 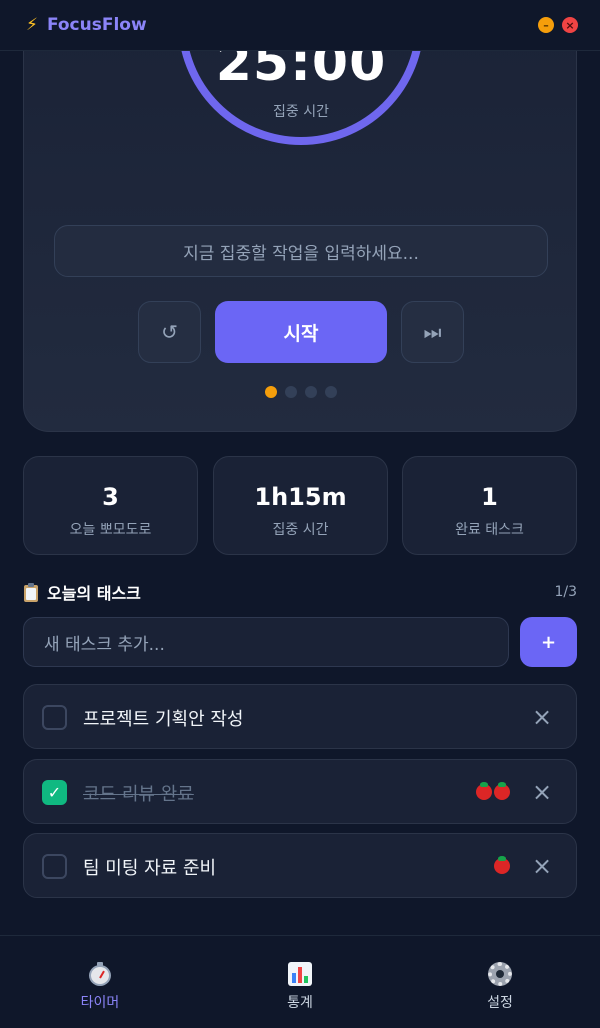 I want to click on window-controls: – ×, so click(x=558, y=25).